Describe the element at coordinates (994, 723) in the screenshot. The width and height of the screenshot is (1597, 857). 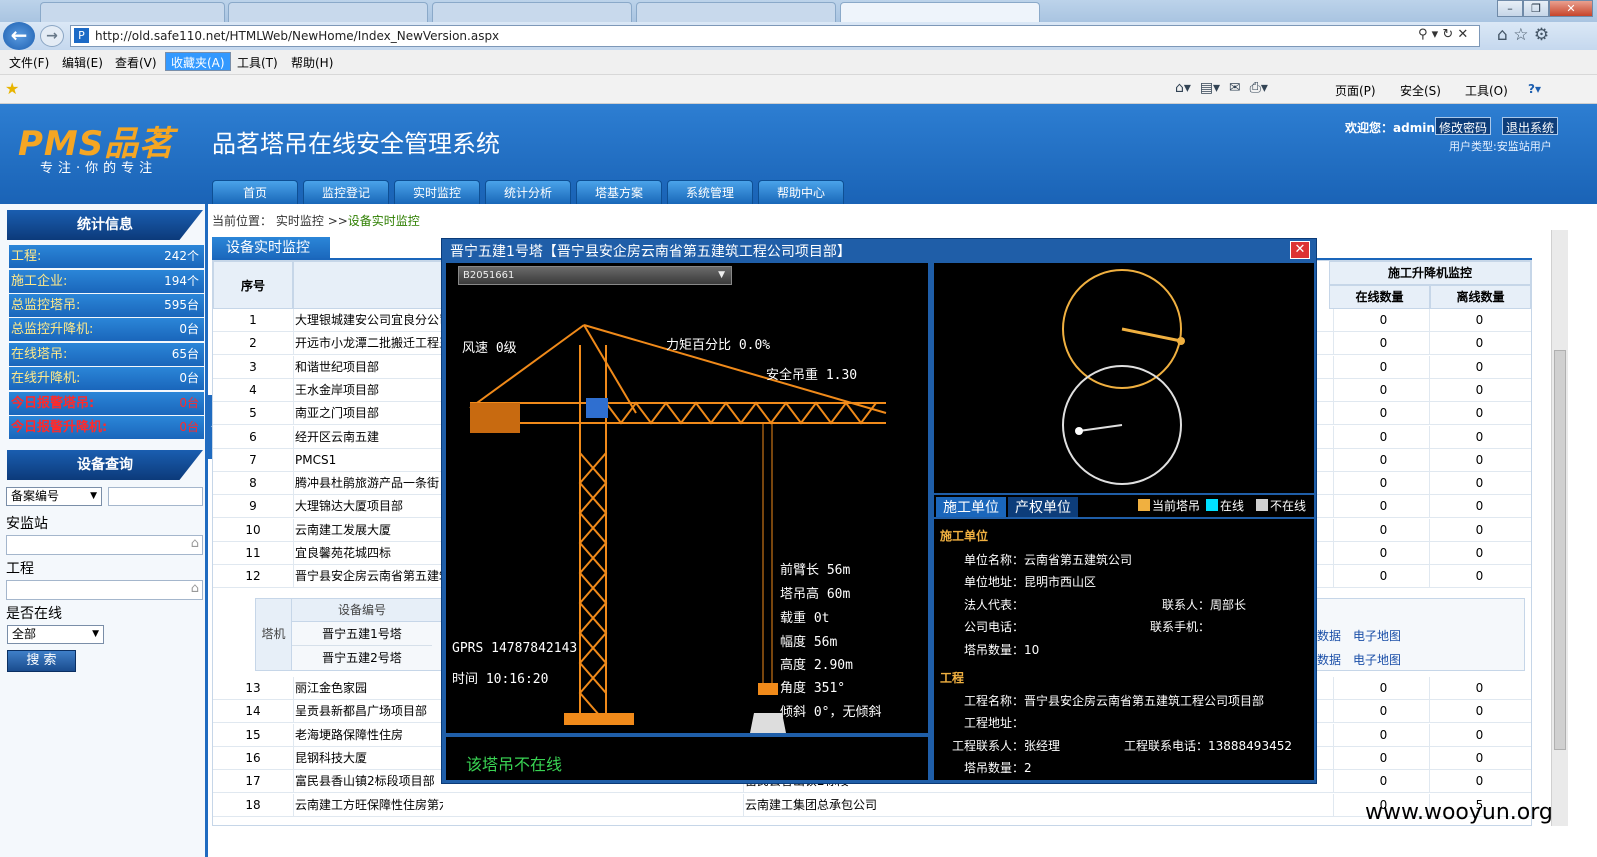
I see `project-address: 工程地址：` at that location.